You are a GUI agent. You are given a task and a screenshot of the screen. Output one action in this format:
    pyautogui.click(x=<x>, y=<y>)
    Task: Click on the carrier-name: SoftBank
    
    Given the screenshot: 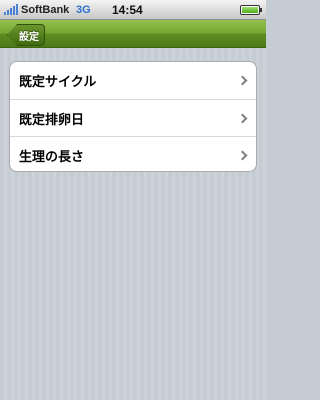 What is the action you would take?
    pyautogui.click(x=45, y=10)
    